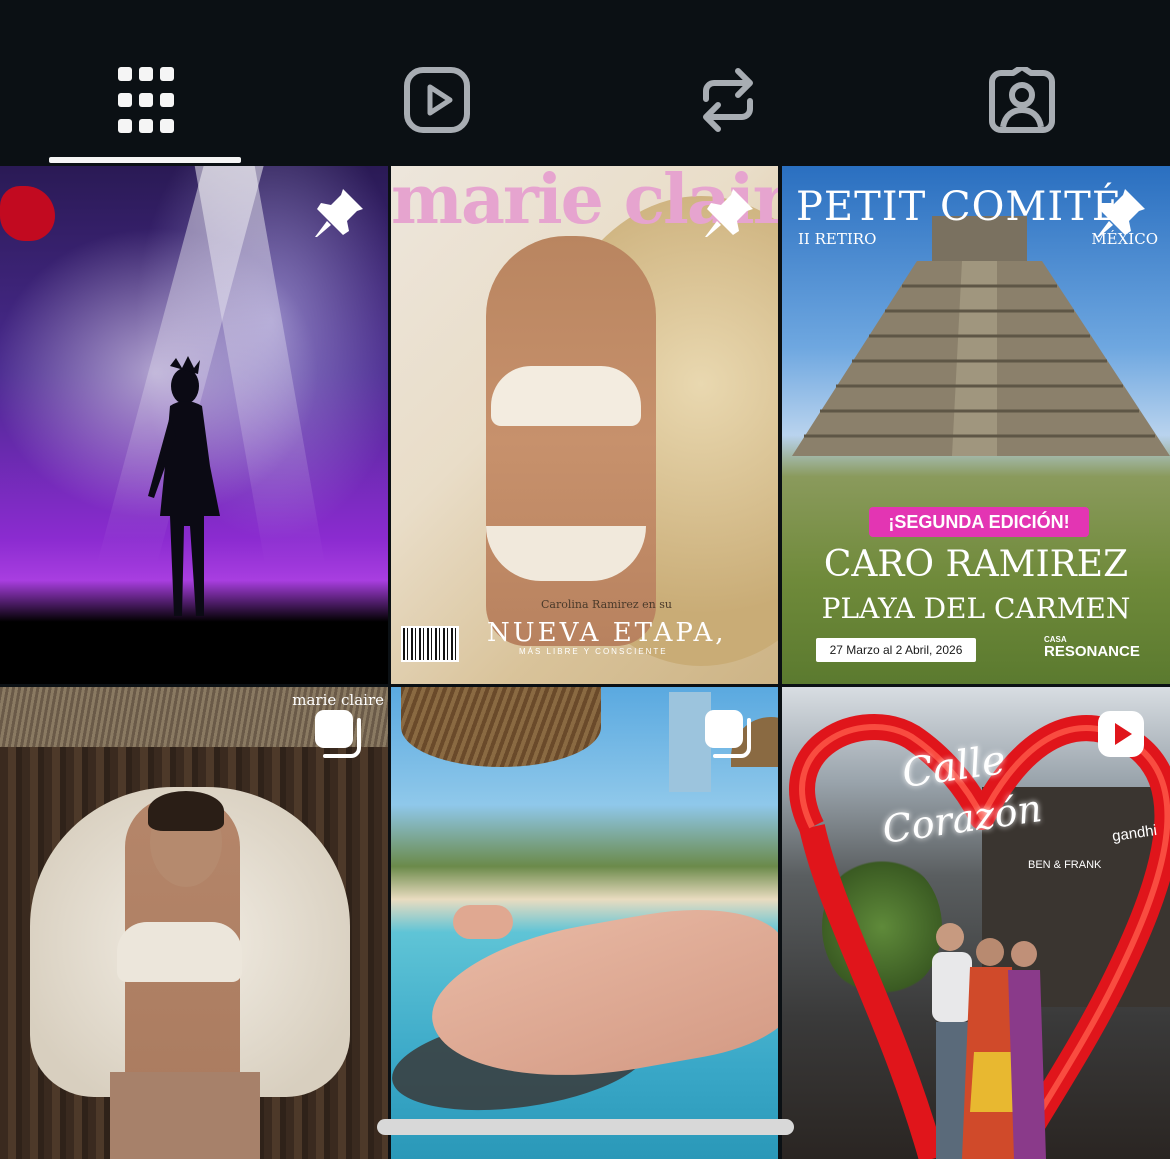 This screenshot has height=1159, width=1170. Describe the element at coordinates (571, 441) in the screenshot. I see `model-figure` at that location.